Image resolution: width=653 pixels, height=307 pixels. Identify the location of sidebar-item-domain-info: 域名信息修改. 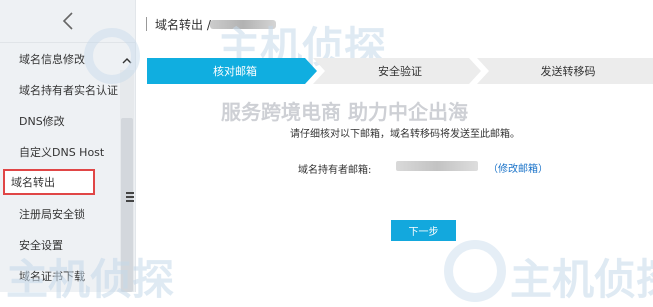
(60, 58).